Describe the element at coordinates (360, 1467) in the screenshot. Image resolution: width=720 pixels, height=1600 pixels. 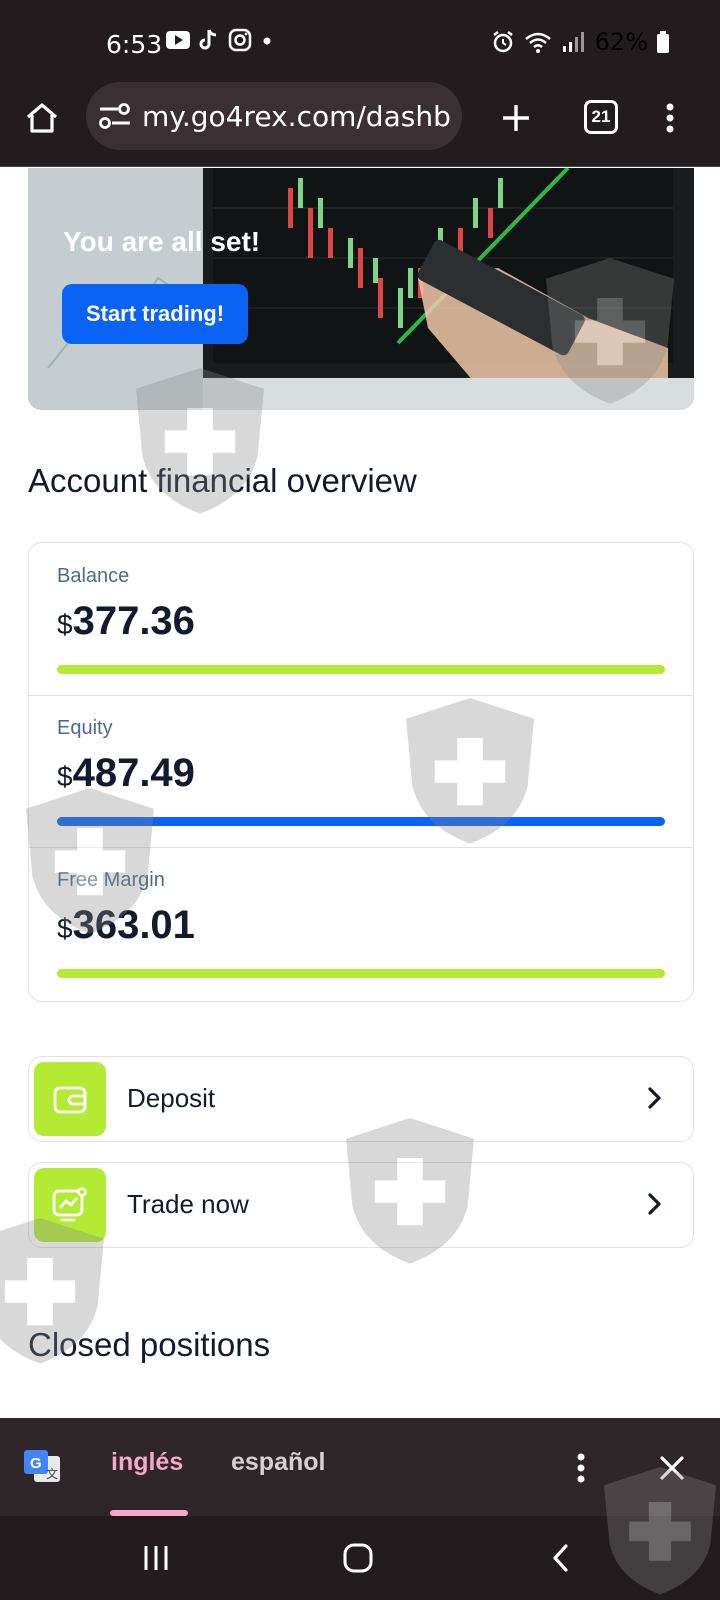
I see `translate-bar` at that location.